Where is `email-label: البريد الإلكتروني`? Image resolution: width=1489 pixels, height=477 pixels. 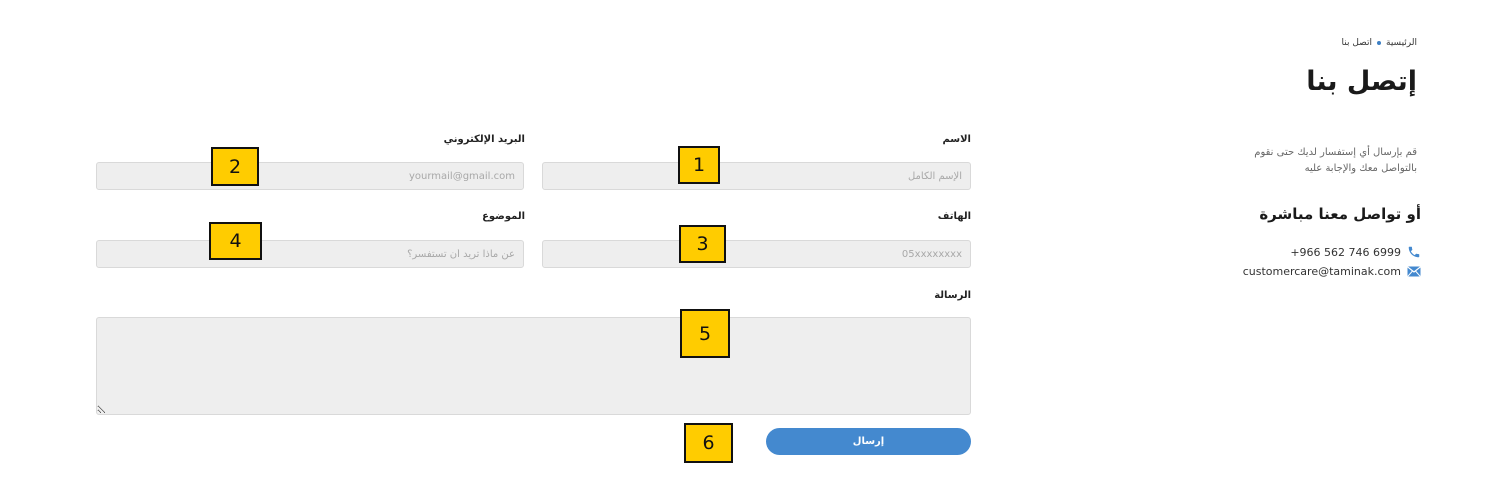 email-label: البريد الإلكتروني is located at coordinates (484, 139).